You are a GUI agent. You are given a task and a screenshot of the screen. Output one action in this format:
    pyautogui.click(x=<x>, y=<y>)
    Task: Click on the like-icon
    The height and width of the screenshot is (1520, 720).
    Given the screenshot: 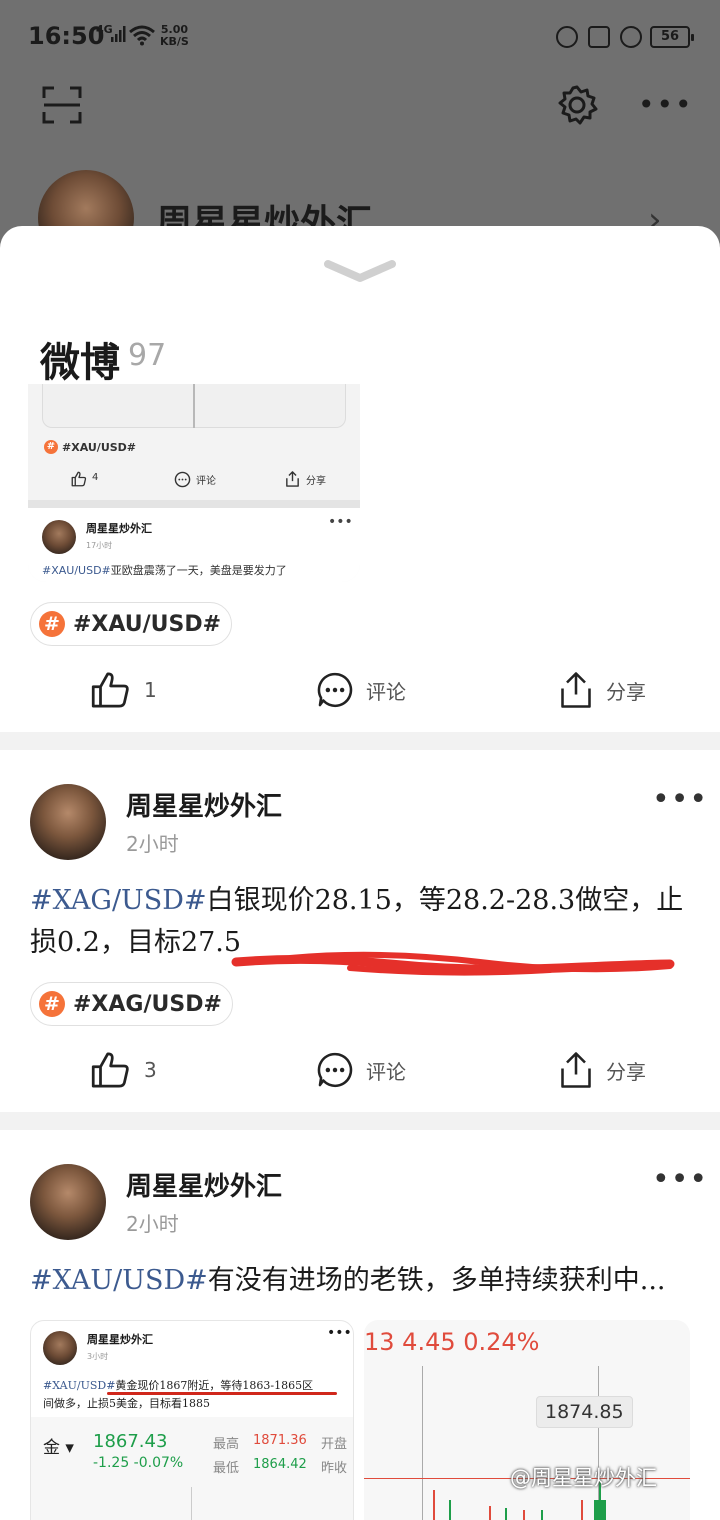 What is the action you would take?
    pyautogui.click(x=79, y=479)
    